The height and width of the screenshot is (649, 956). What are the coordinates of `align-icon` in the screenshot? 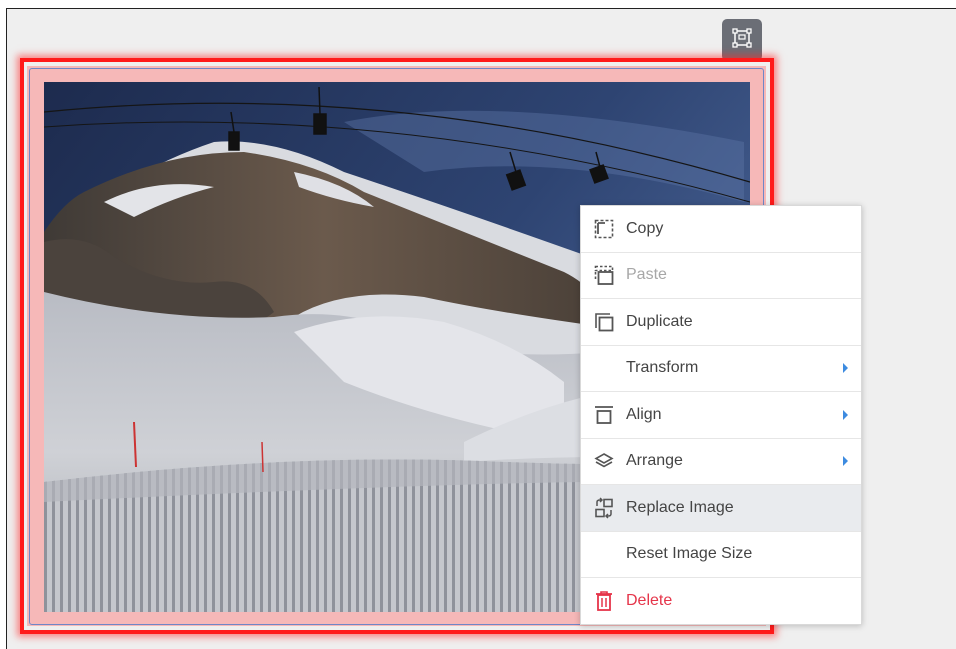 It's located at (604, 415).